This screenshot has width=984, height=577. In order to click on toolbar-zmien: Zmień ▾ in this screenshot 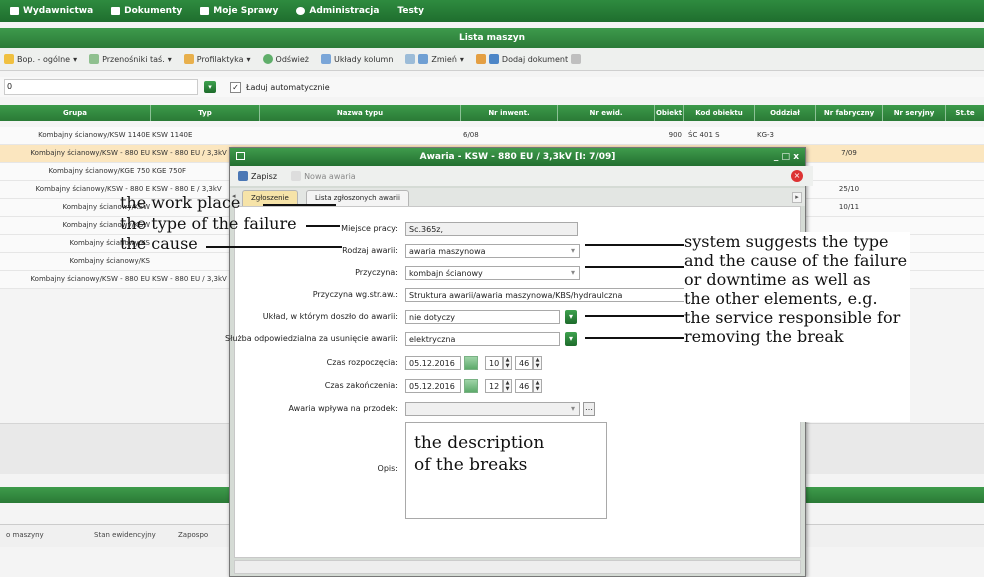, I will do `click(434, 59)`.